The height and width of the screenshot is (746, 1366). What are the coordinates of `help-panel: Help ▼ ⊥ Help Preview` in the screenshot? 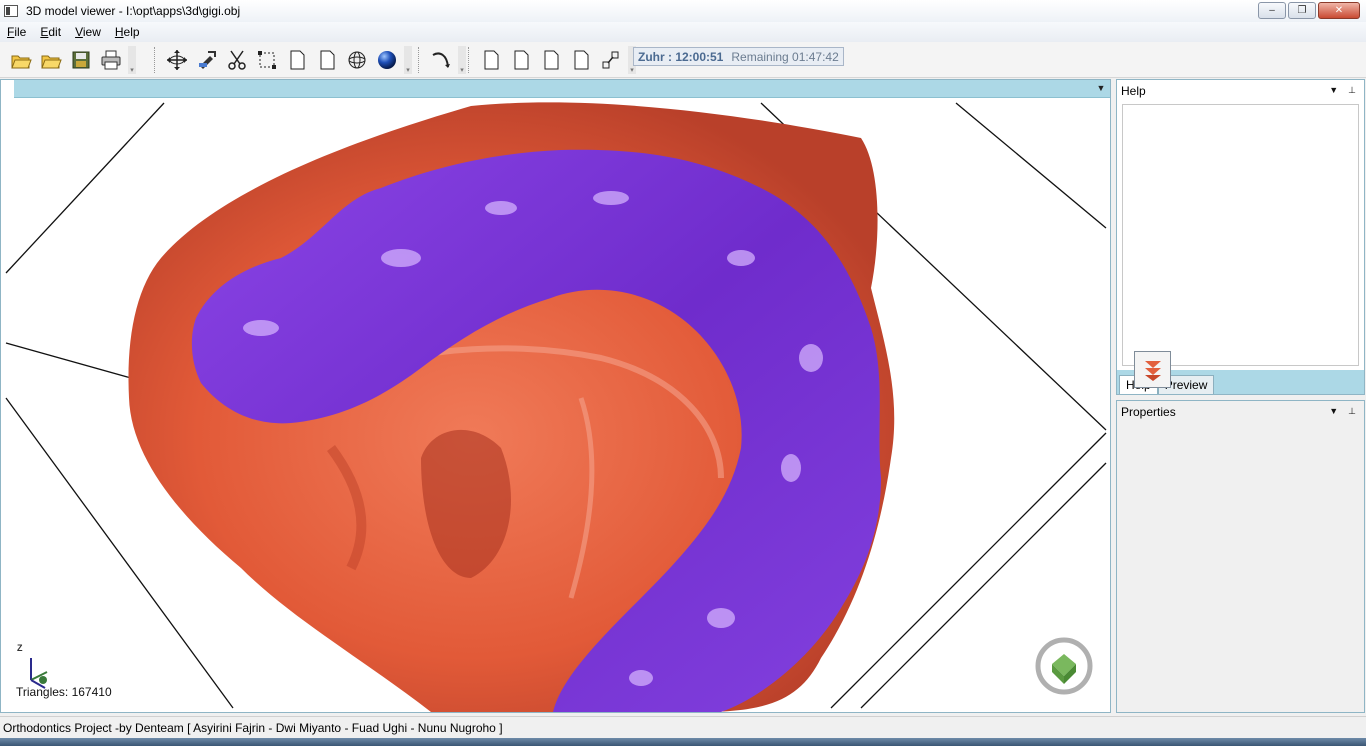 It's located at (1240, 237).